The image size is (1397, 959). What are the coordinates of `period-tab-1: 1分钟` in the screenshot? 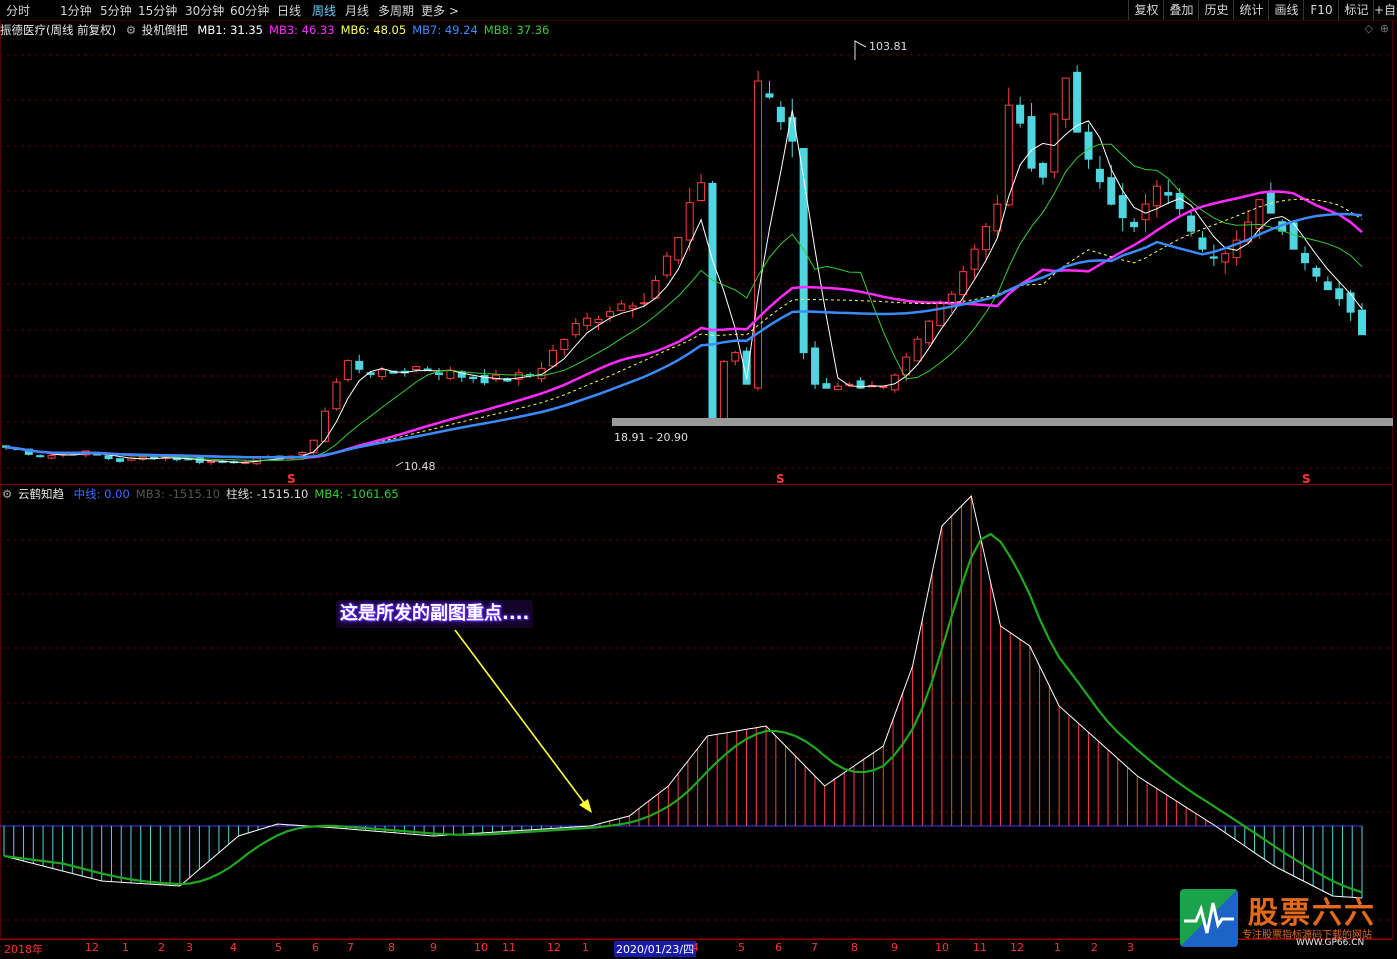 It's located at (76, 10).